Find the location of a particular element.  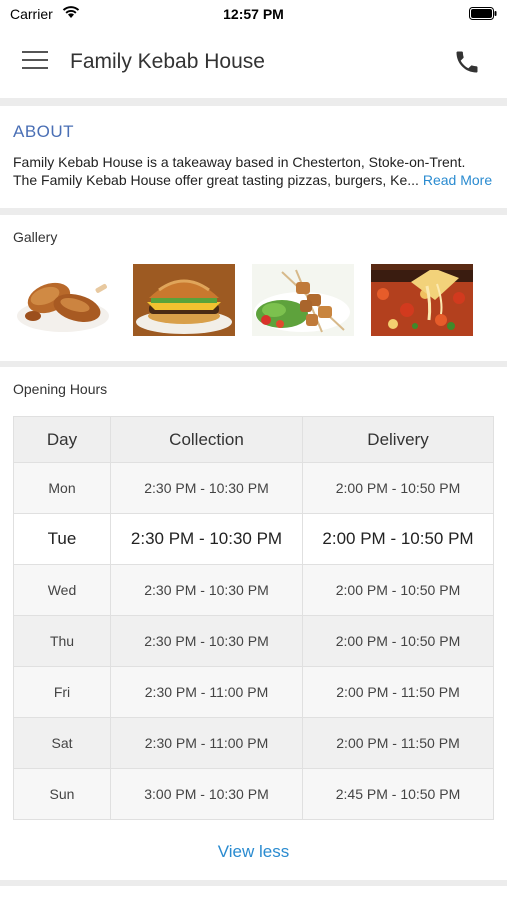

status-time: 12:57 PM is located at coordinates (253, 14).